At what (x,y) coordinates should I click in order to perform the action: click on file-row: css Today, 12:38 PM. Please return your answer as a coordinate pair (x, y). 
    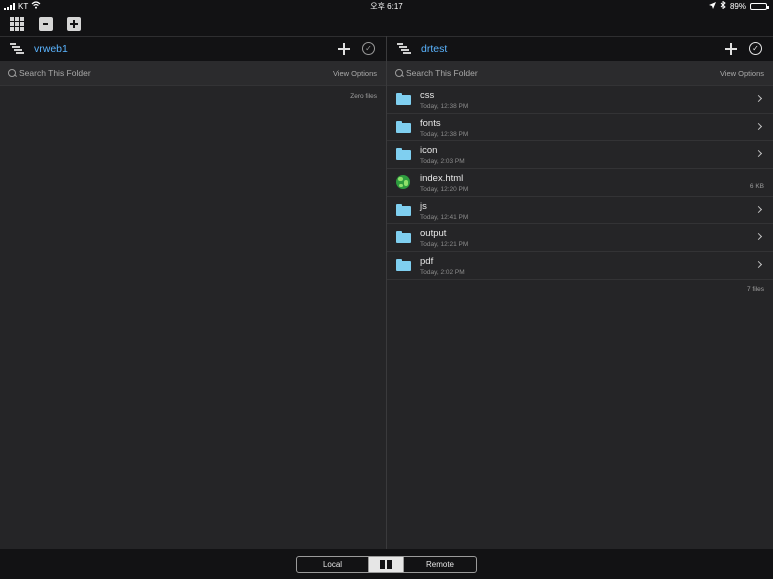
    Looking at the image, I should click on (580, 100).